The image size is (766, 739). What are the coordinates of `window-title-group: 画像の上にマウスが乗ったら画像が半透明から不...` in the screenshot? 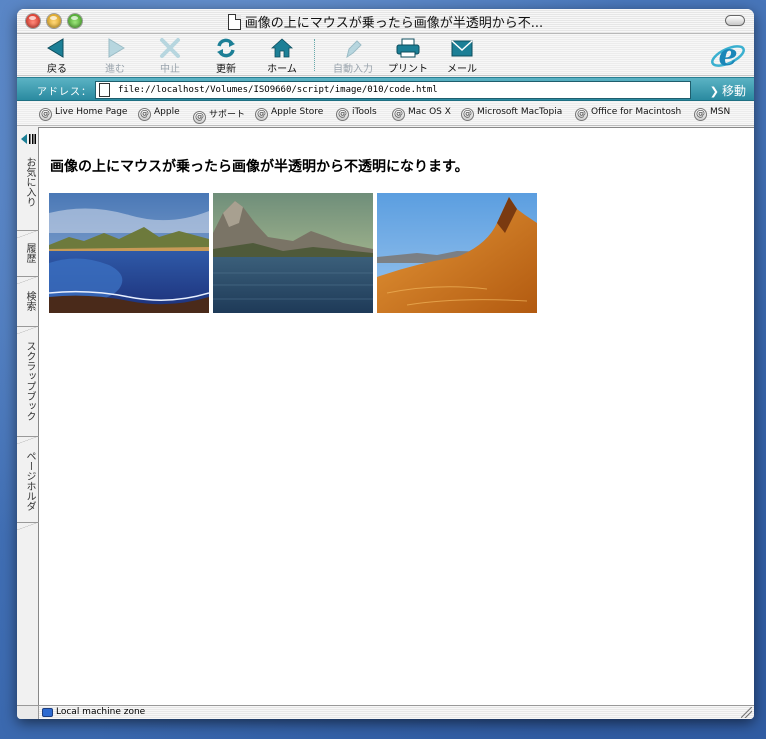 It's located at (385, 21).